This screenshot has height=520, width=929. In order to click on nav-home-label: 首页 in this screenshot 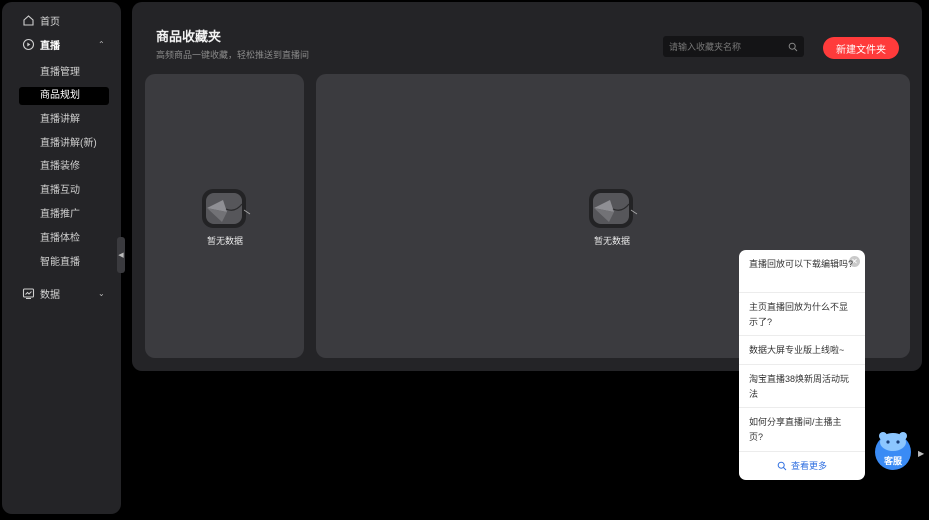, I will do `click(50, 22)`.